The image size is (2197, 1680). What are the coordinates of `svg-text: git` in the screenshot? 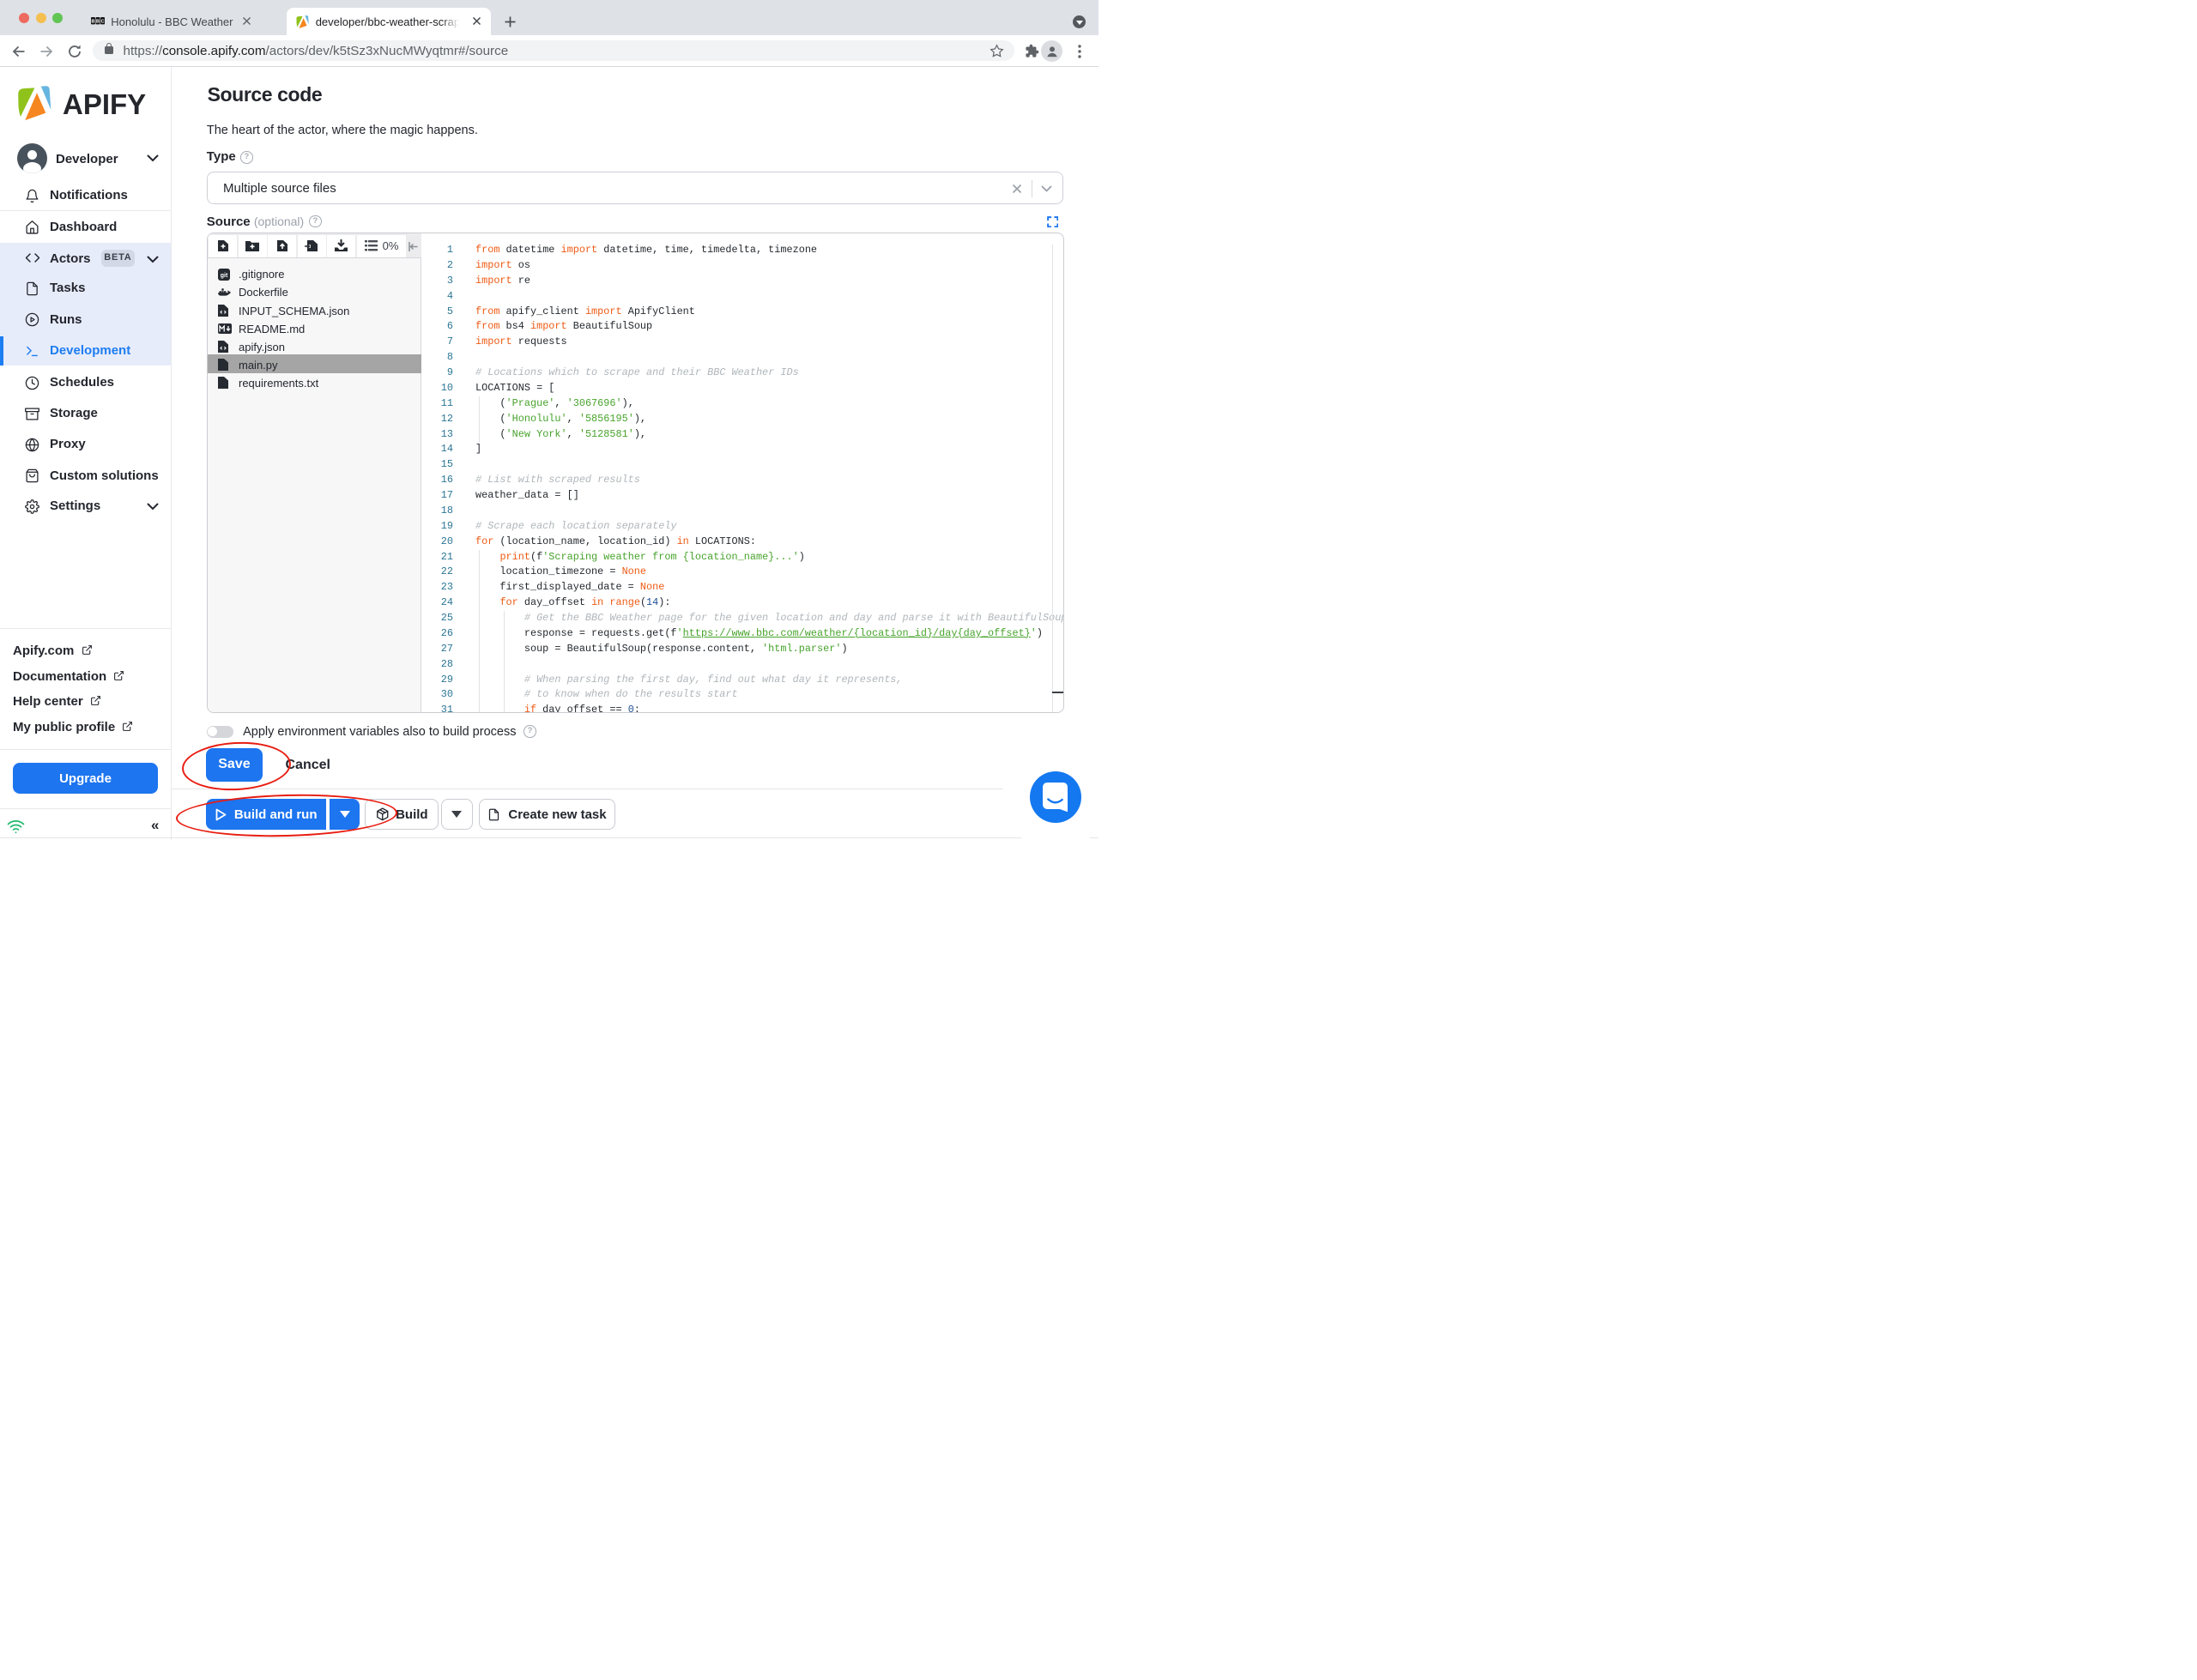 It's located at (223, 276).